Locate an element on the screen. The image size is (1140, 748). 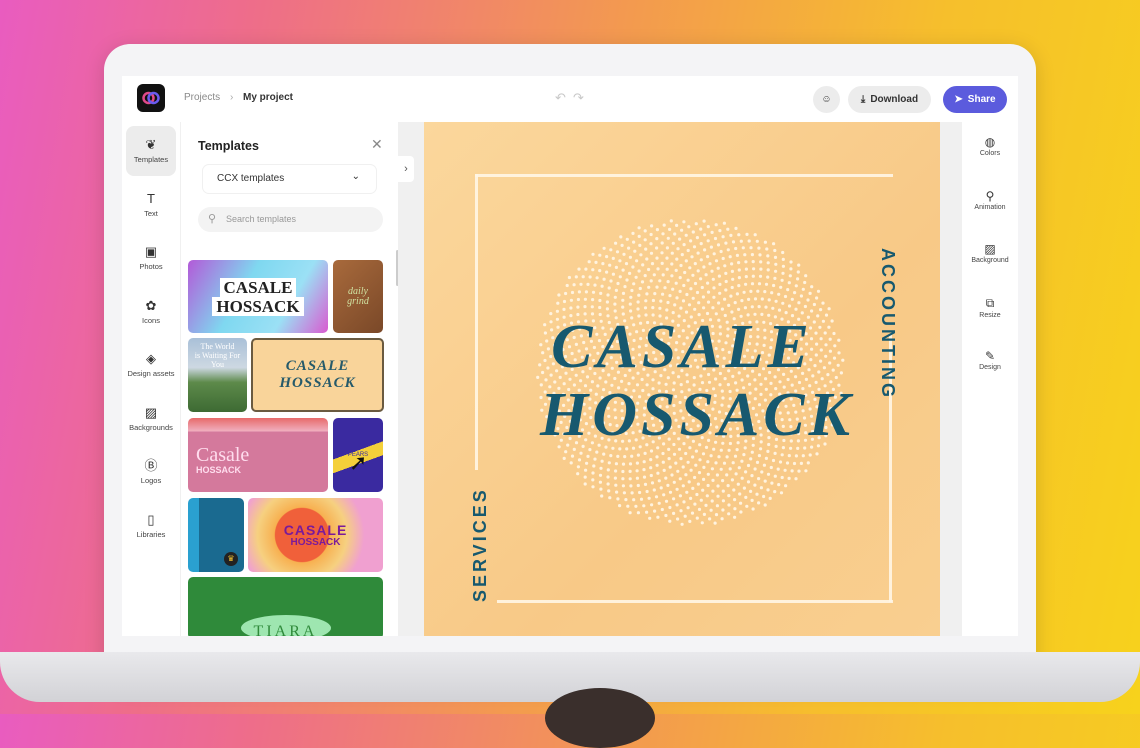
app-logo is located at coordinates (151, 98).